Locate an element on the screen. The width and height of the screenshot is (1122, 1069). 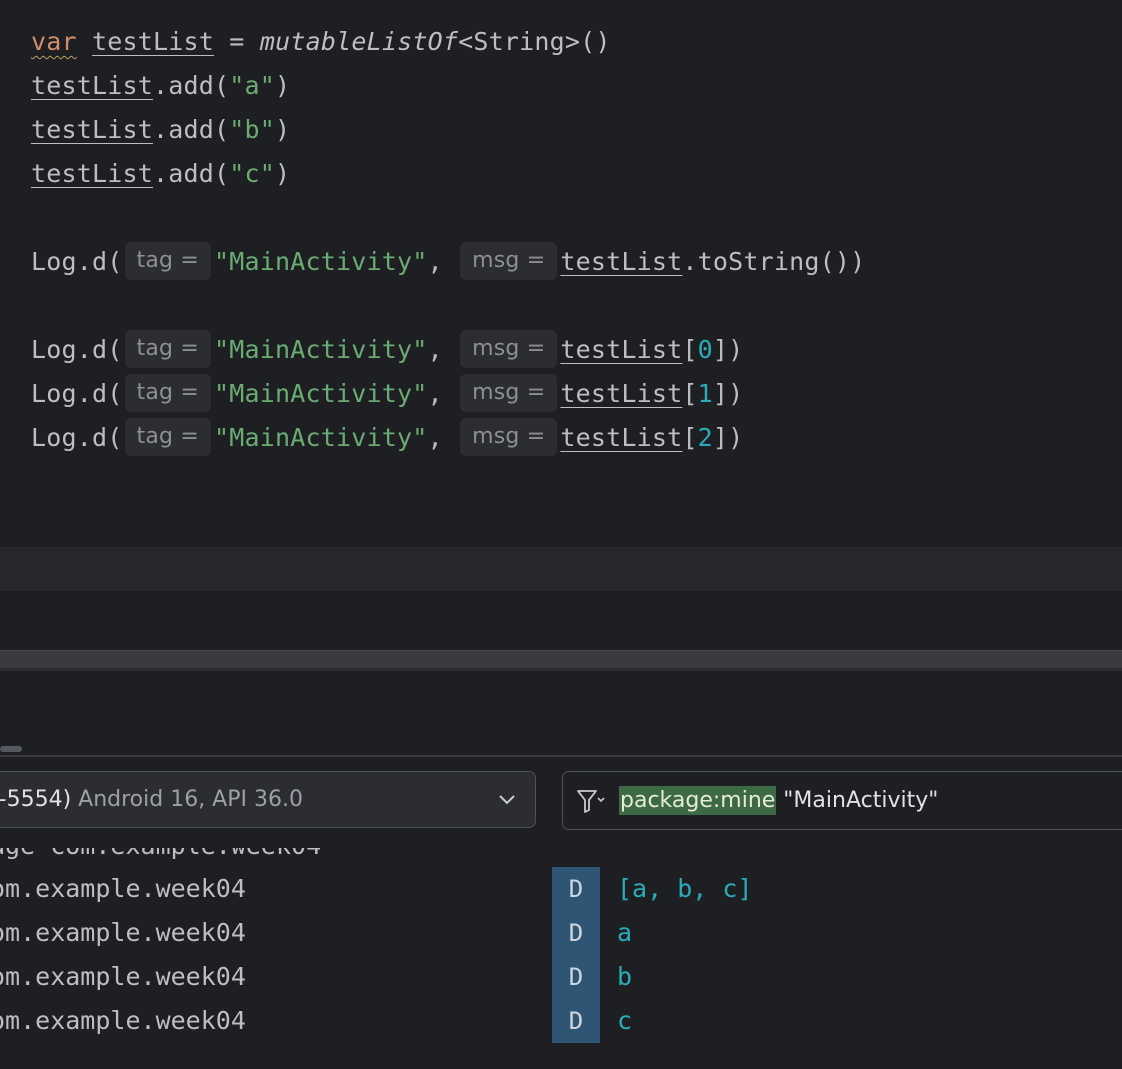
string-literal: "b" is located at coordinates (252, 129).